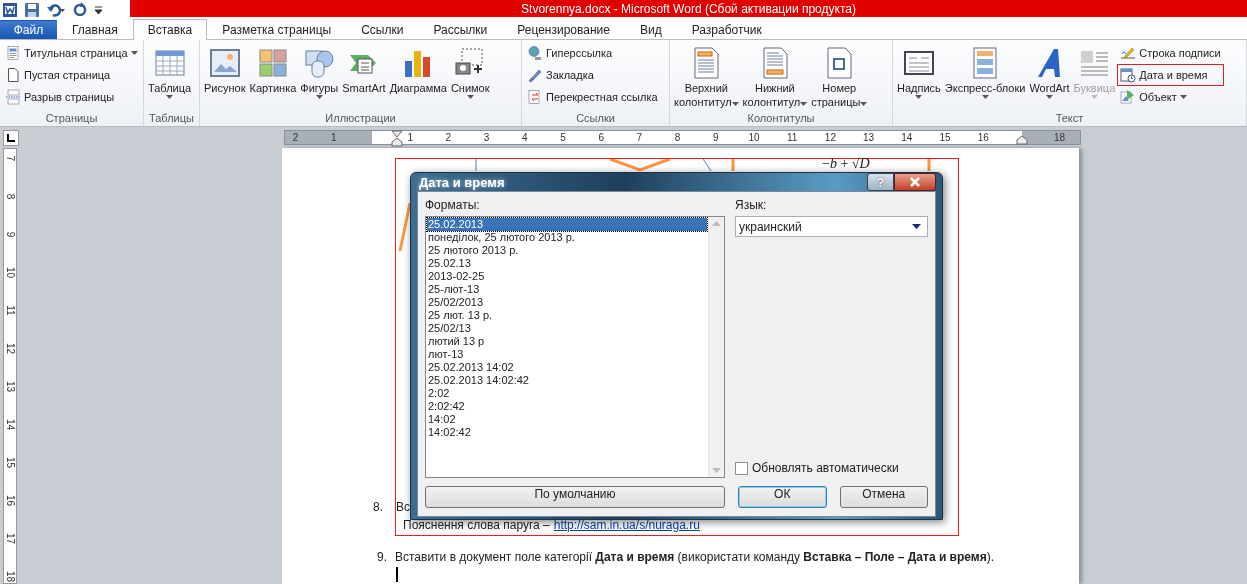 Image resolution: width=1247 pixels, height=584 pixels. Describe the element at coordinates (782, 497) in the screenshot. I see `dialog-button: ОК` at that location.